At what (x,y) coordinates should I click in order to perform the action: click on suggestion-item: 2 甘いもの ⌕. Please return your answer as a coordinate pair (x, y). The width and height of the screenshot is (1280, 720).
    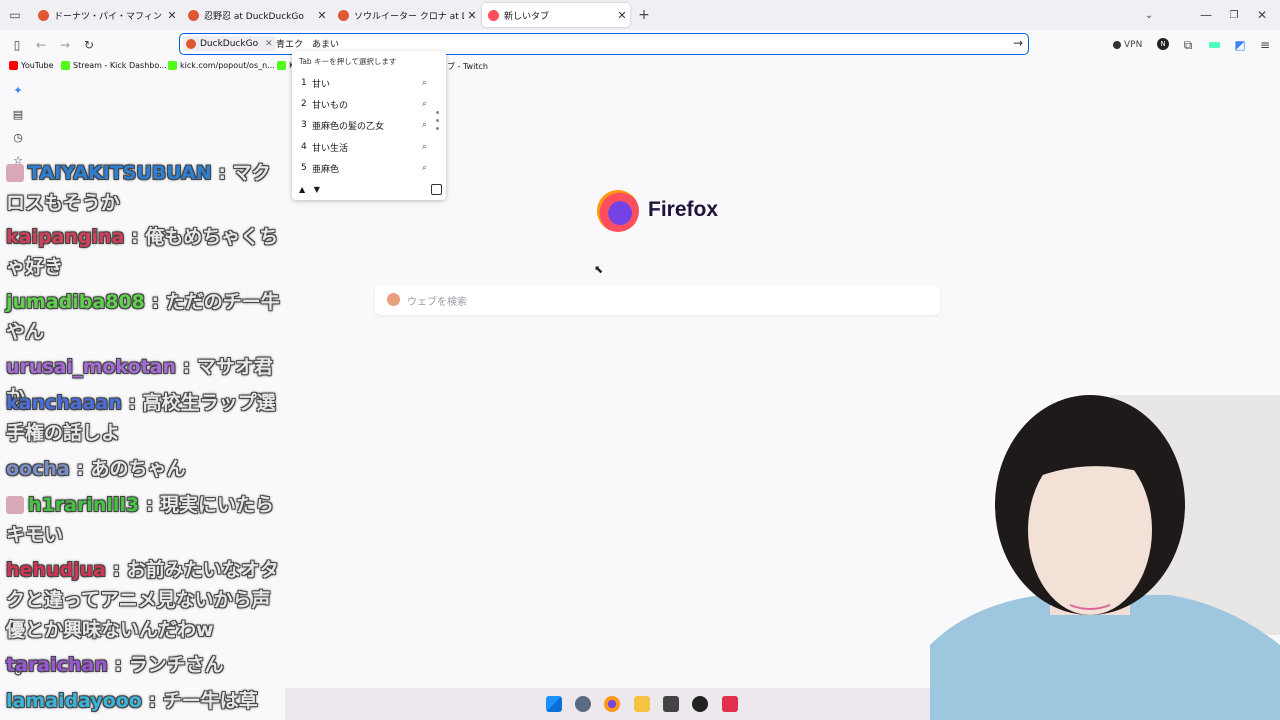
    Looking at the image, I should click on (364, 104).